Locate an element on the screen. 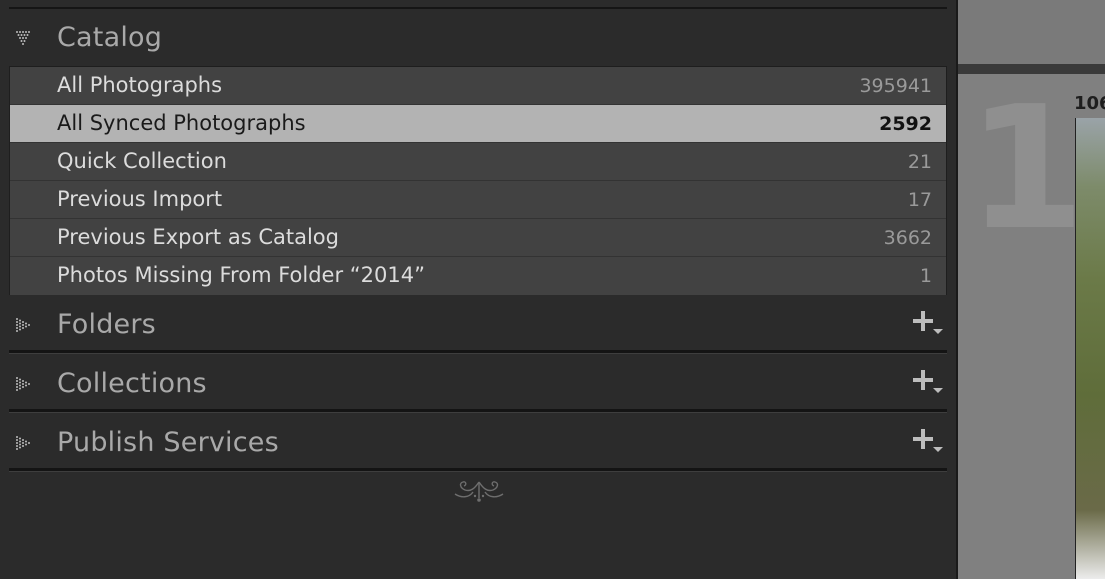 The image size is (1105, 579). list-item-count: 17 is located at coordinates (919, 200).